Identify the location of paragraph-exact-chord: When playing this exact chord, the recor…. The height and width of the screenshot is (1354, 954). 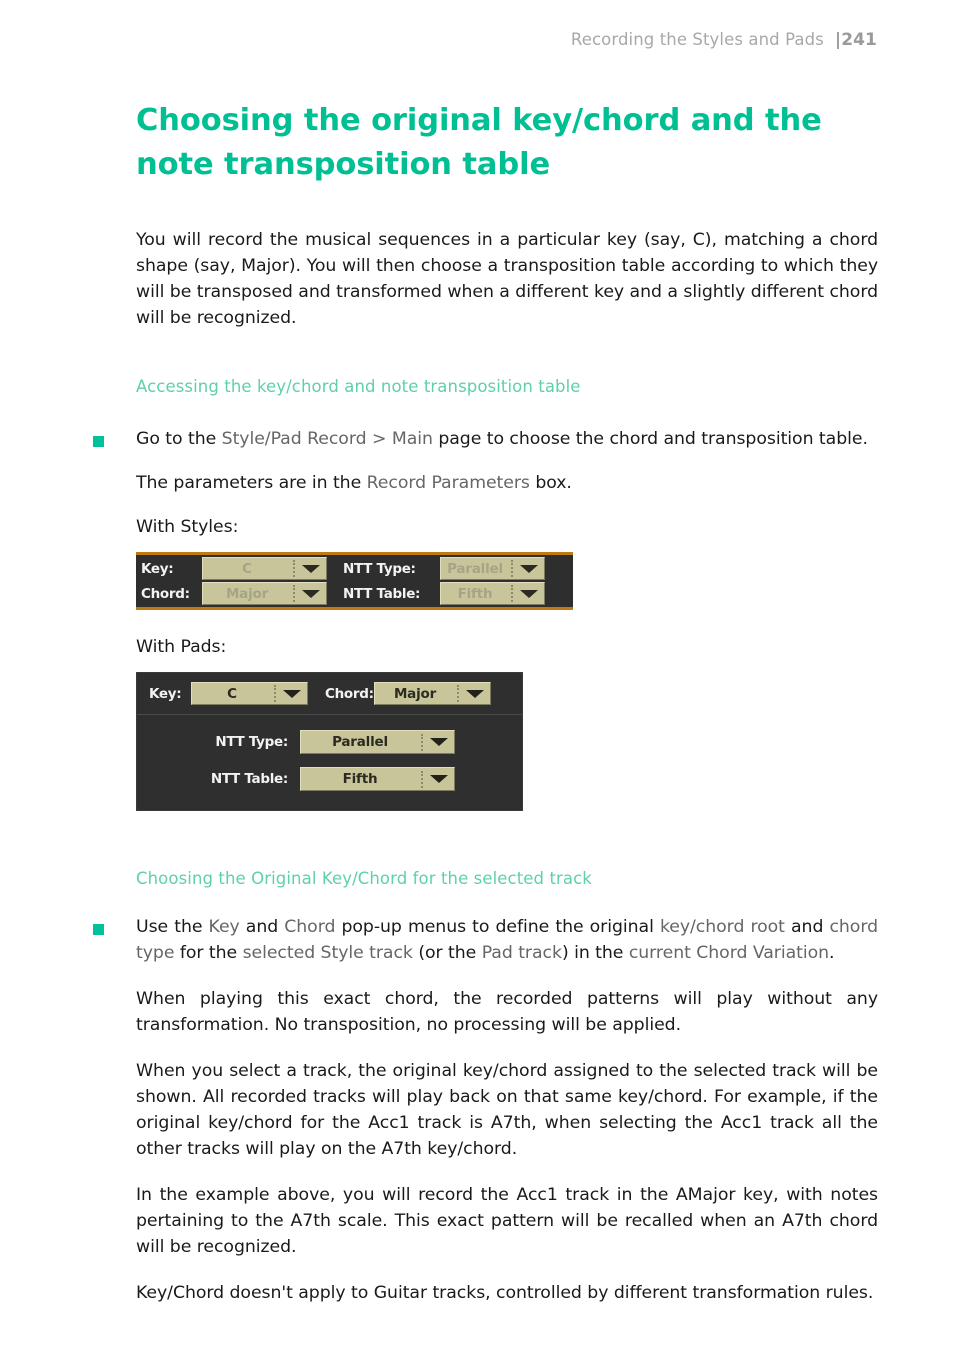
(507, 1012).